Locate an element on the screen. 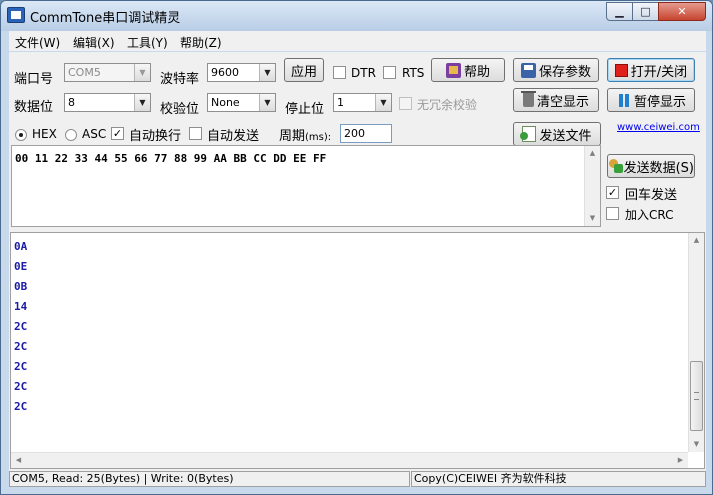 This screenshot has width=713, height=495. auto-newline-label: 自动换行 is located at coordinates (155, 136).